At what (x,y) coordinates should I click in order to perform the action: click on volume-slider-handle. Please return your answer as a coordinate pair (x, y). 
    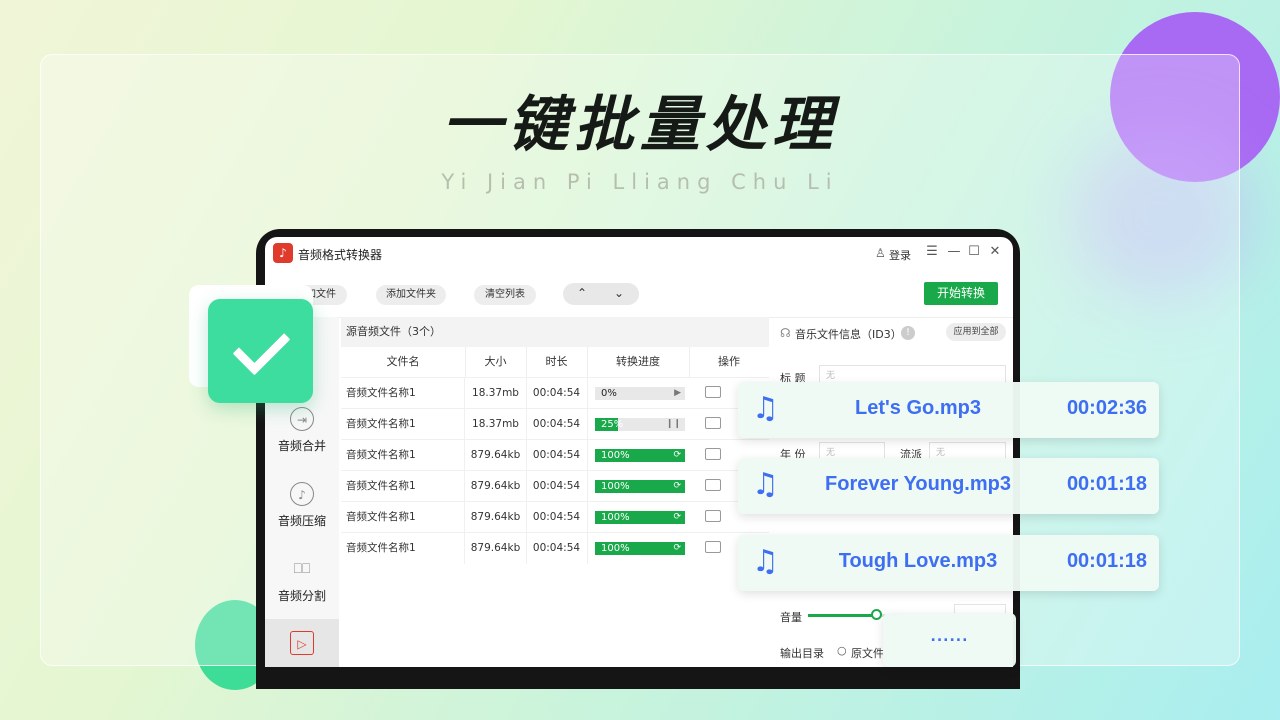
    Looking at the image, I should click on (876, 614).